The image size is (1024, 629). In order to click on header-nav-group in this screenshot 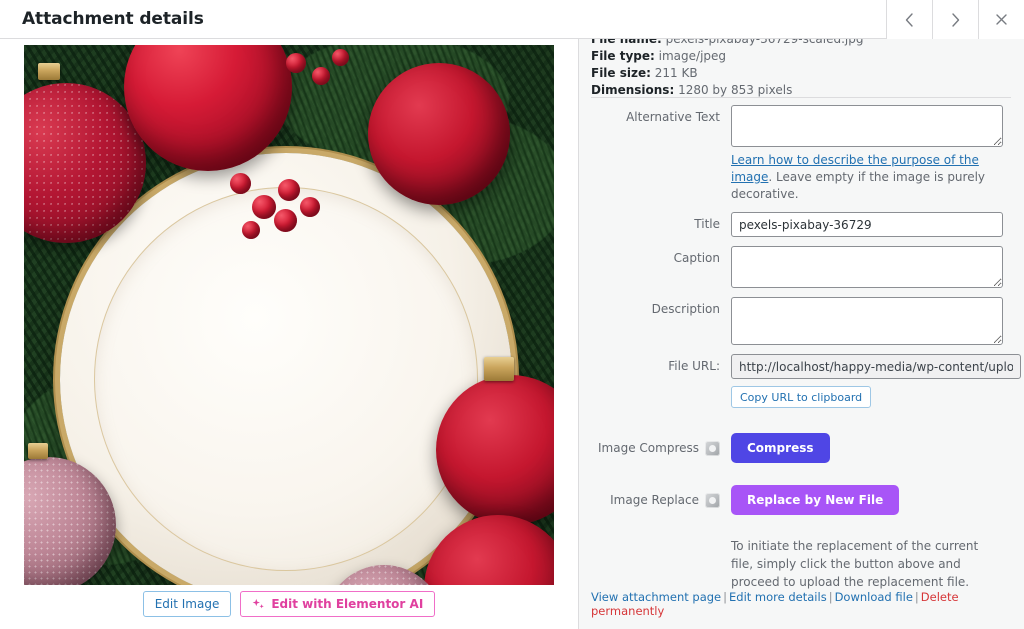, I will do `click(955, 19)`.